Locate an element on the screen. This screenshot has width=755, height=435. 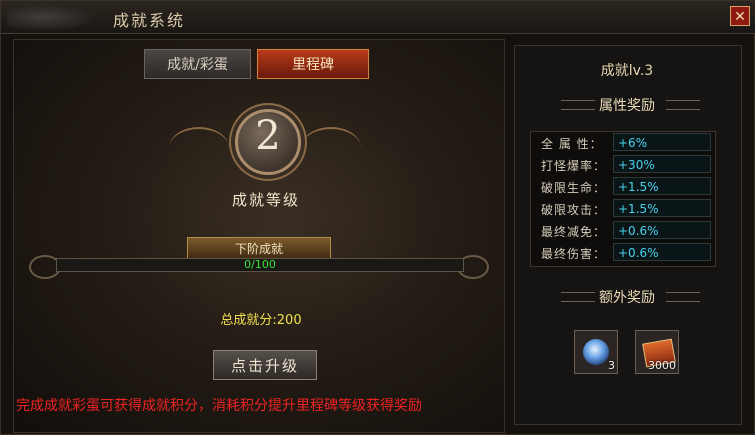
tab-achievements-easter-eggs: 成就/彩蛋 is located at coordinates (197, 64).